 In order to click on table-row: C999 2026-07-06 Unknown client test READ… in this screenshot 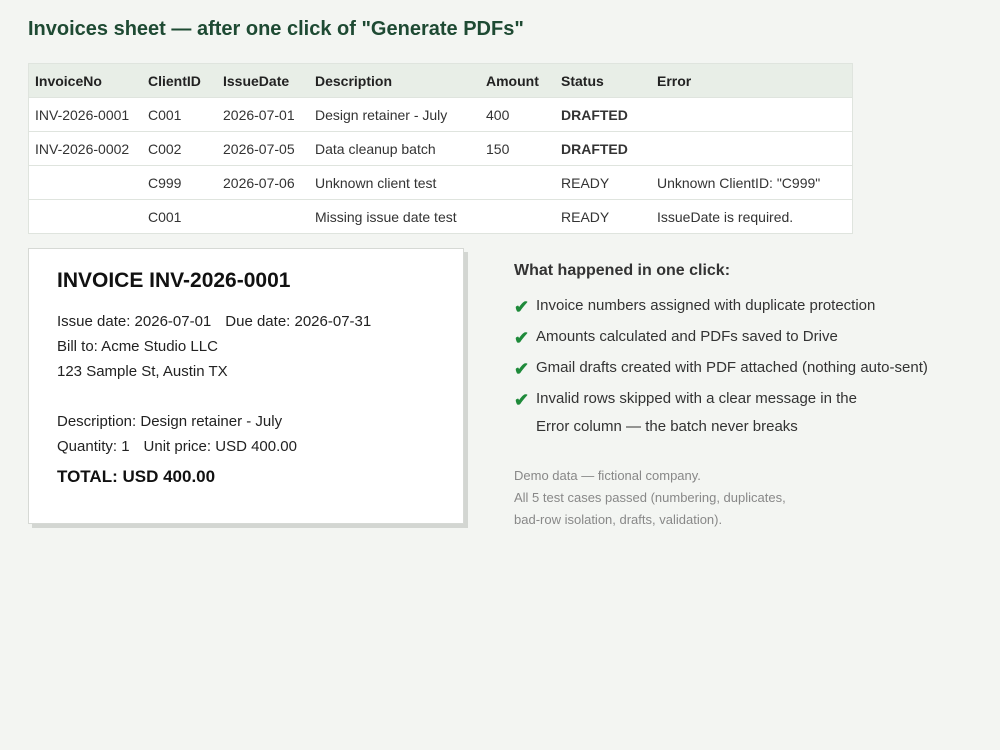, I will do `click(440, 182)`.